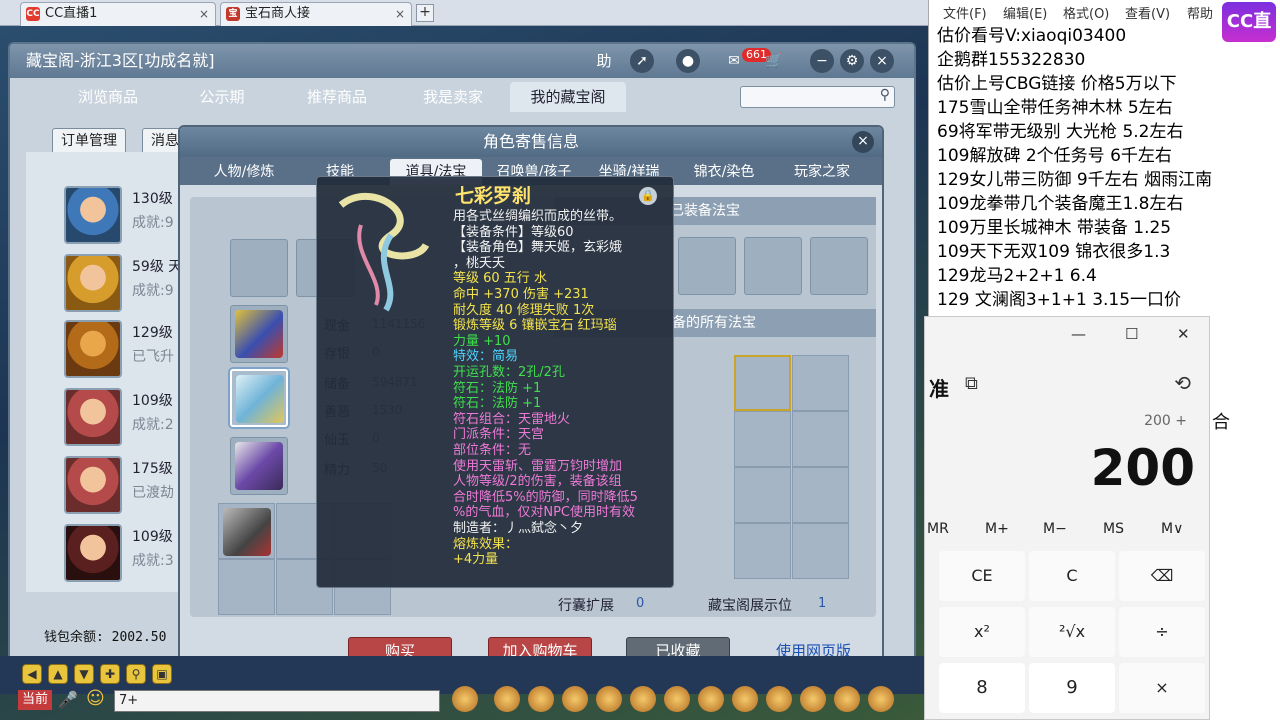  What do you see at coordinates (111, 349) in the screenshot?
I see `list-item: 129级 已飞升` at bounding box center [111, 349].